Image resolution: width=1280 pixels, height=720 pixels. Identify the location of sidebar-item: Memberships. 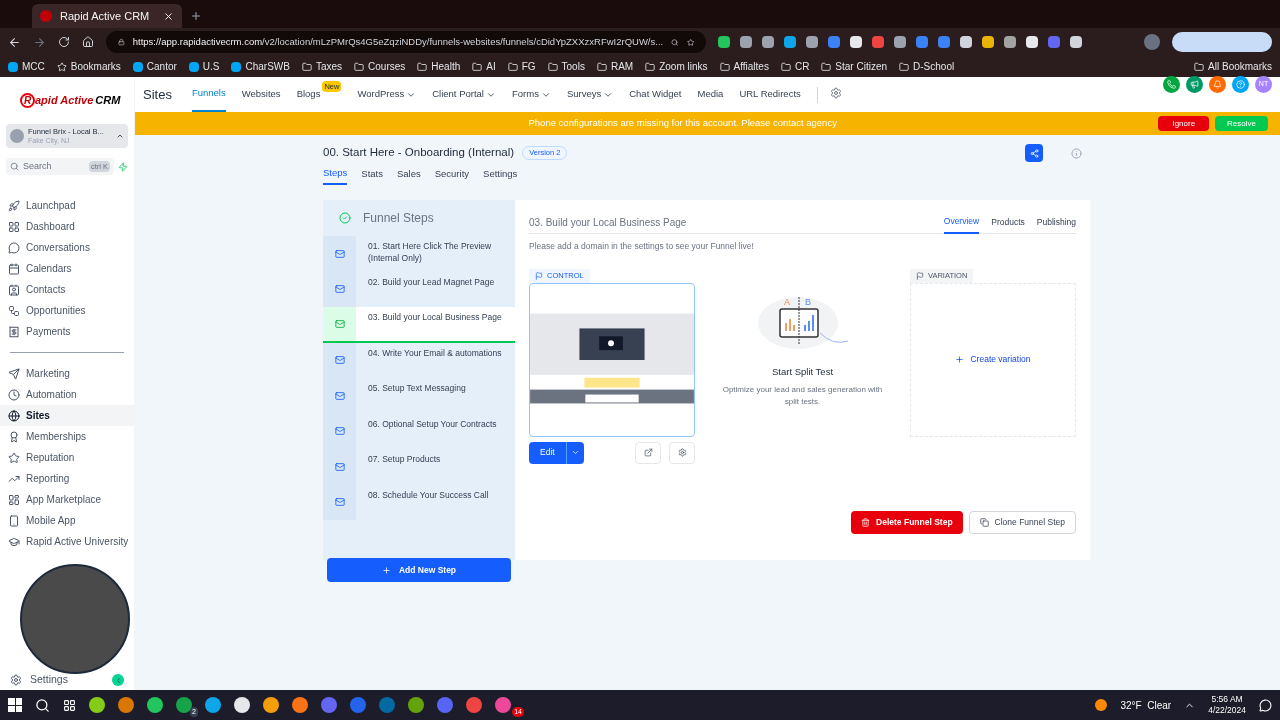
(67, 436).